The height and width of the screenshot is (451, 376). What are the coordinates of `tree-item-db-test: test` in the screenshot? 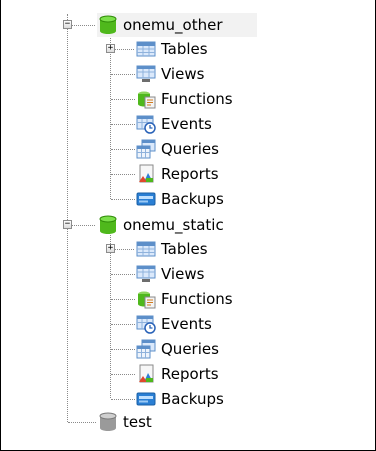 It's located at (124, 422).